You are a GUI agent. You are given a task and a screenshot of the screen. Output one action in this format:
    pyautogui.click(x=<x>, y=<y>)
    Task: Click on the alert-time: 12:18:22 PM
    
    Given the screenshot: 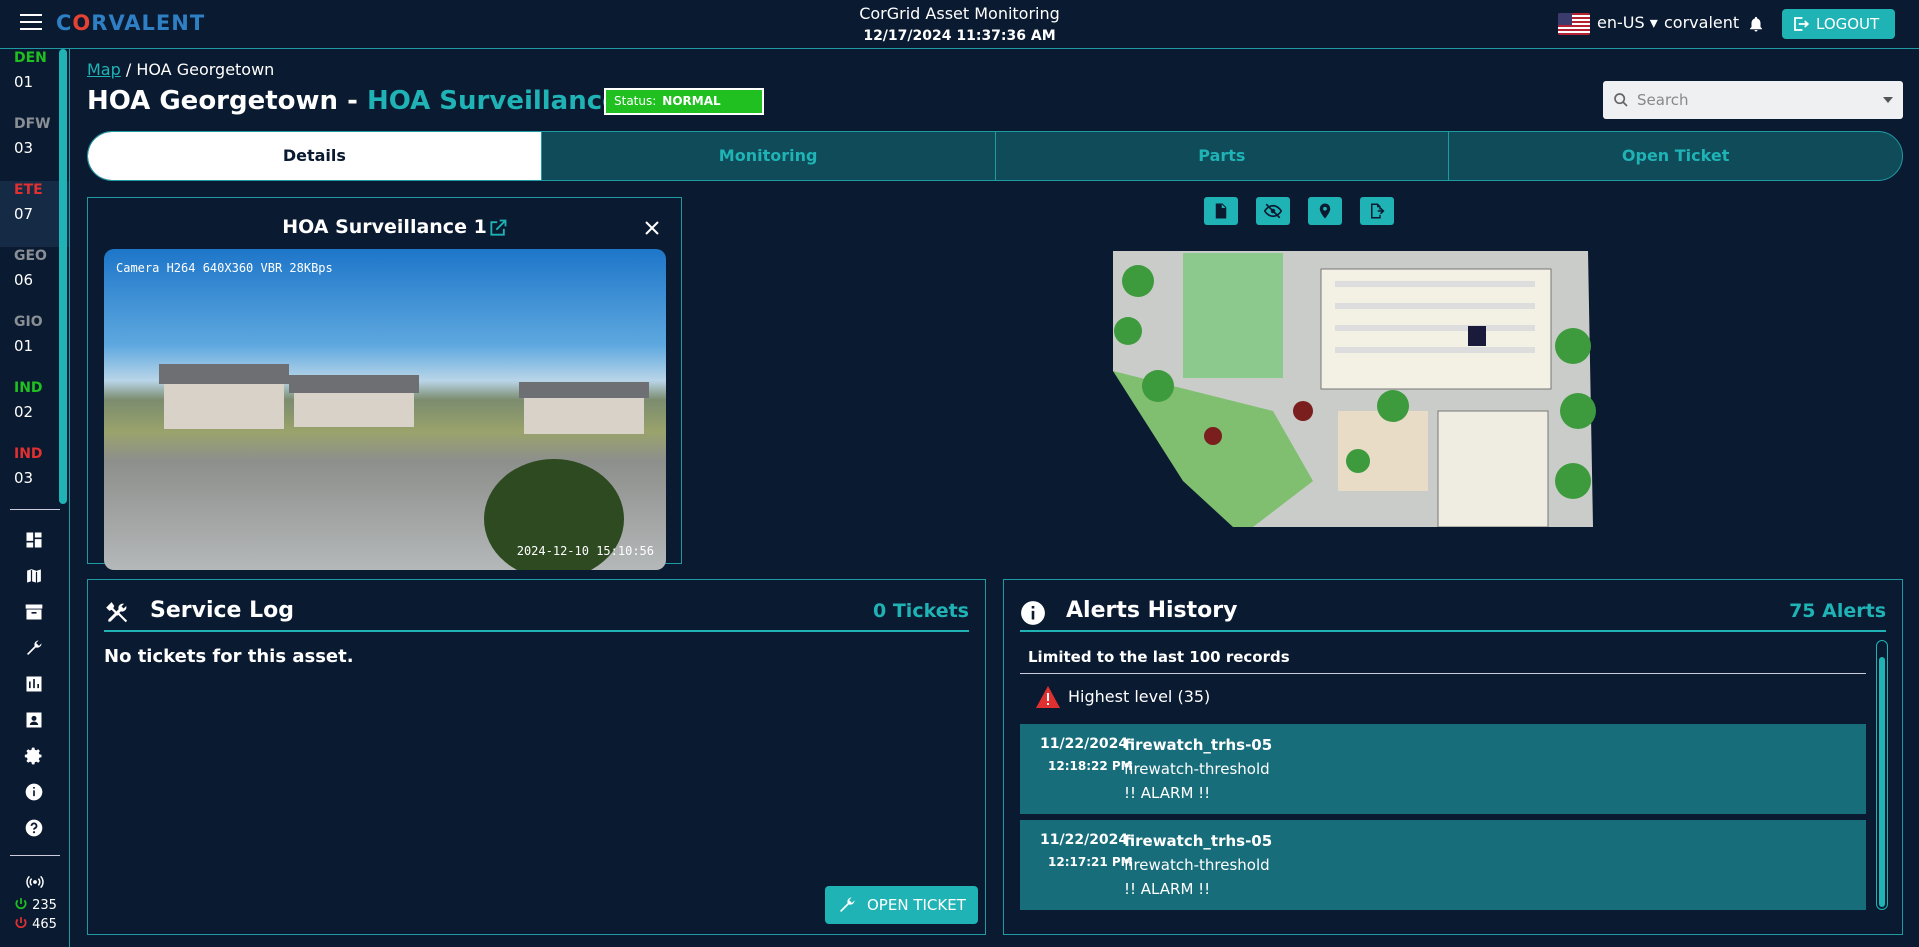 What is the action you would take?
    pyautogui.click(x=1090, y=766)
    